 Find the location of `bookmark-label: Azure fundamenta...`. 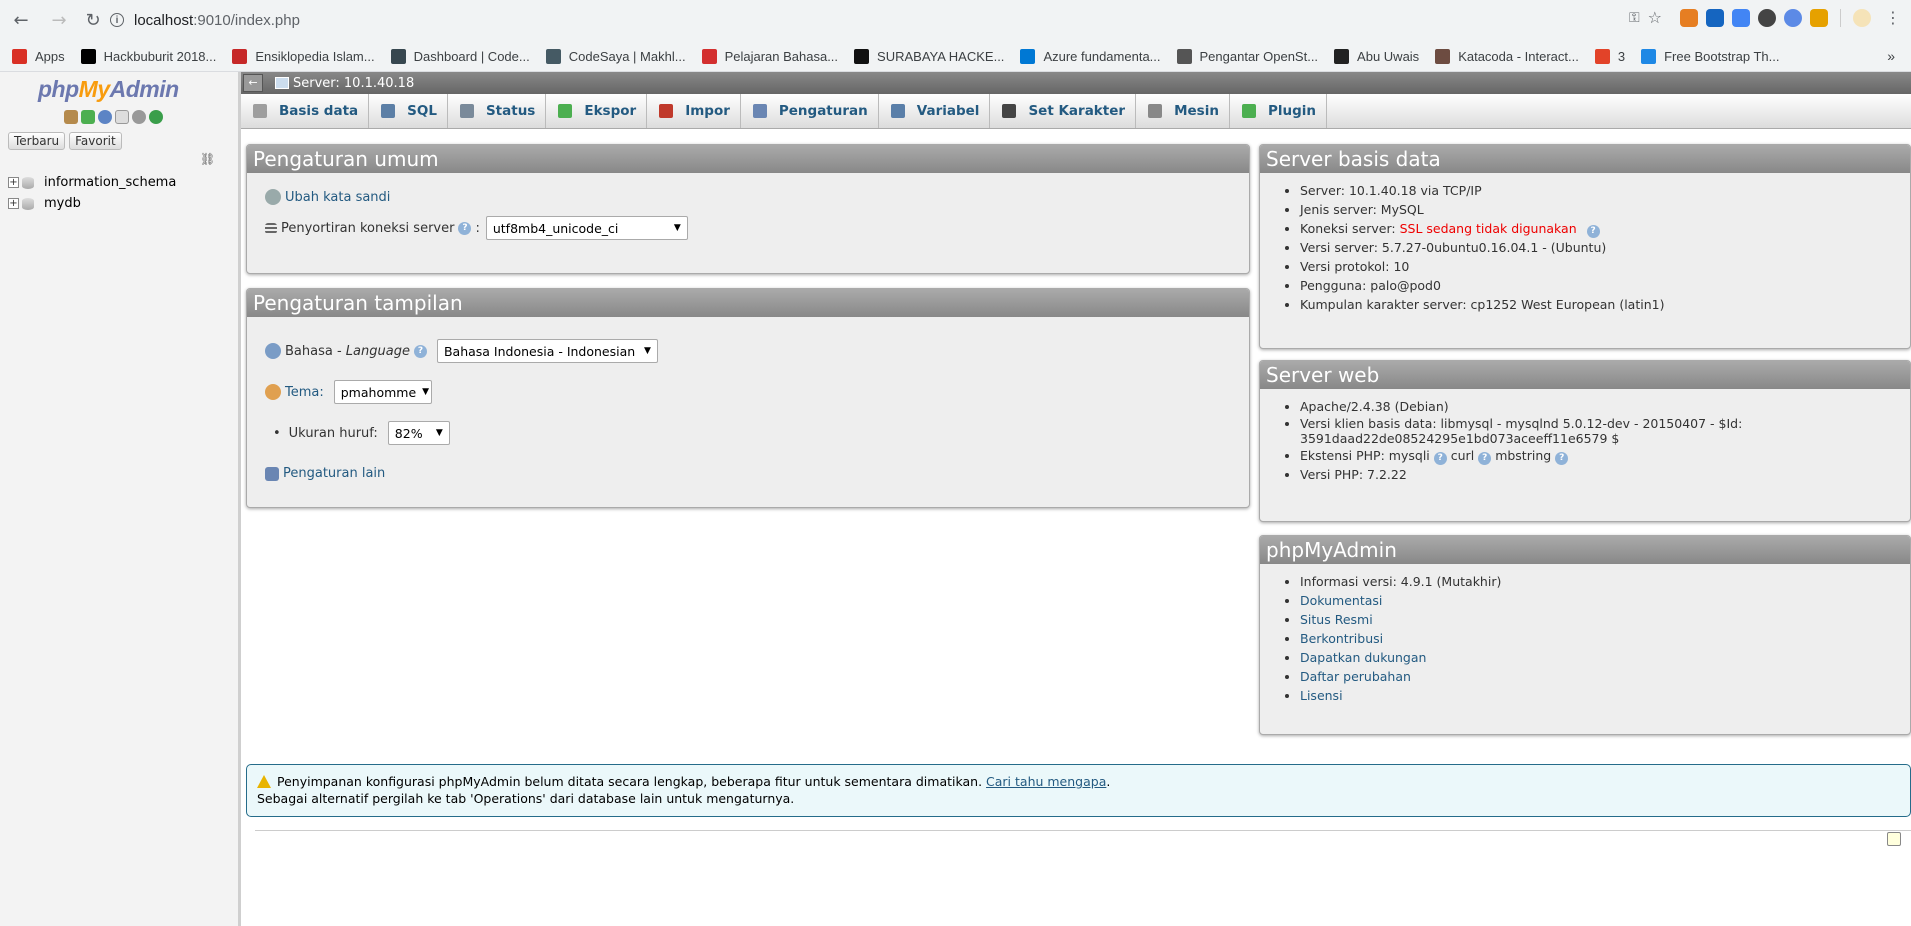

bookmark-label: Azure fundamenta... is located at coordinates (1102, 56).